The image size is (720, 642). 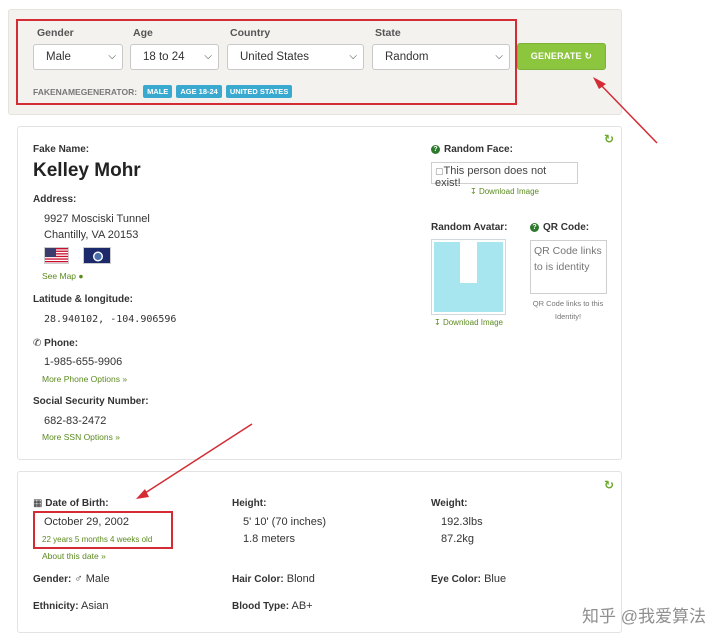 I want to click on arrow-to-dob, so click(x=194, y=461).